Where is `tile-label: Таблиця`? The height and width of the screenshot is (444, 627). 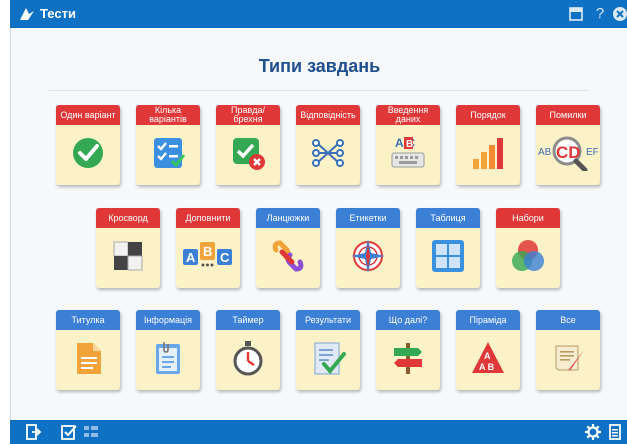 tile-label: Таблиця is located at coordinates (448, 218).